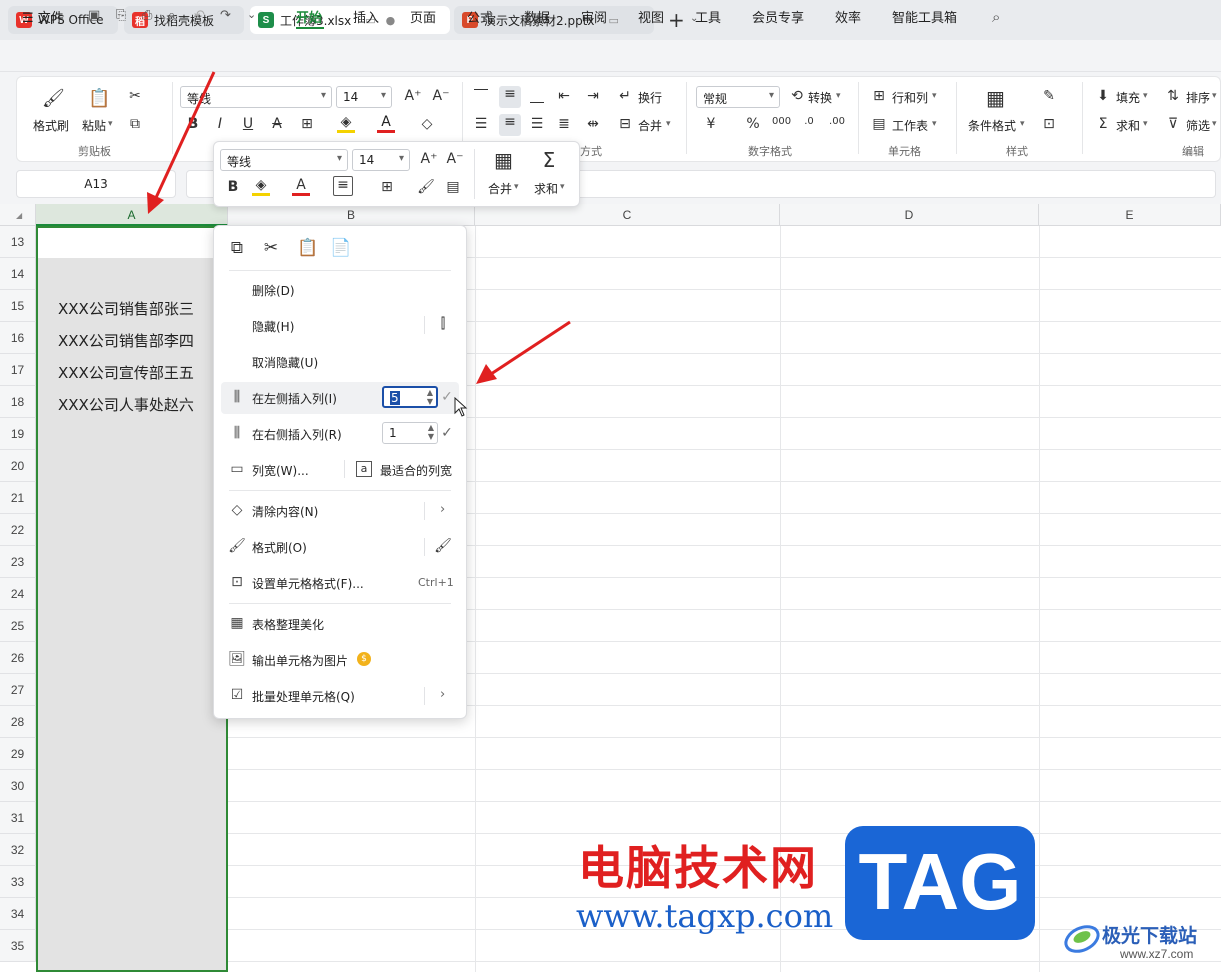 The image size is (1221, 972). I want to click on menu-unhide: 取消隐藏(U), so click(285, 362).